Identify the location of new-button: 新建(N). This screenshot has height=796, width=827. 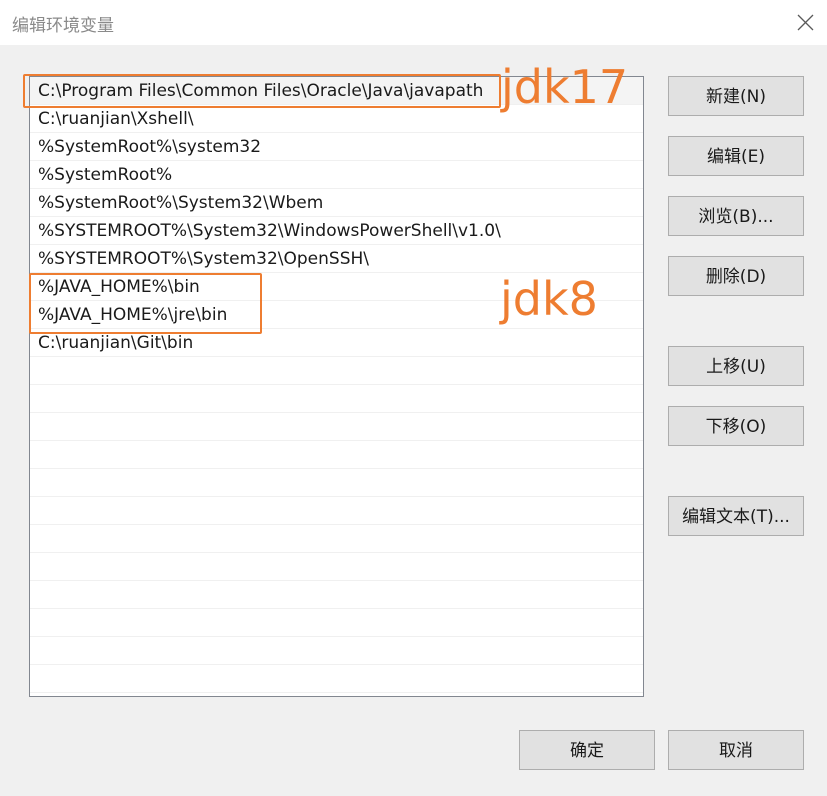
(736, 96).